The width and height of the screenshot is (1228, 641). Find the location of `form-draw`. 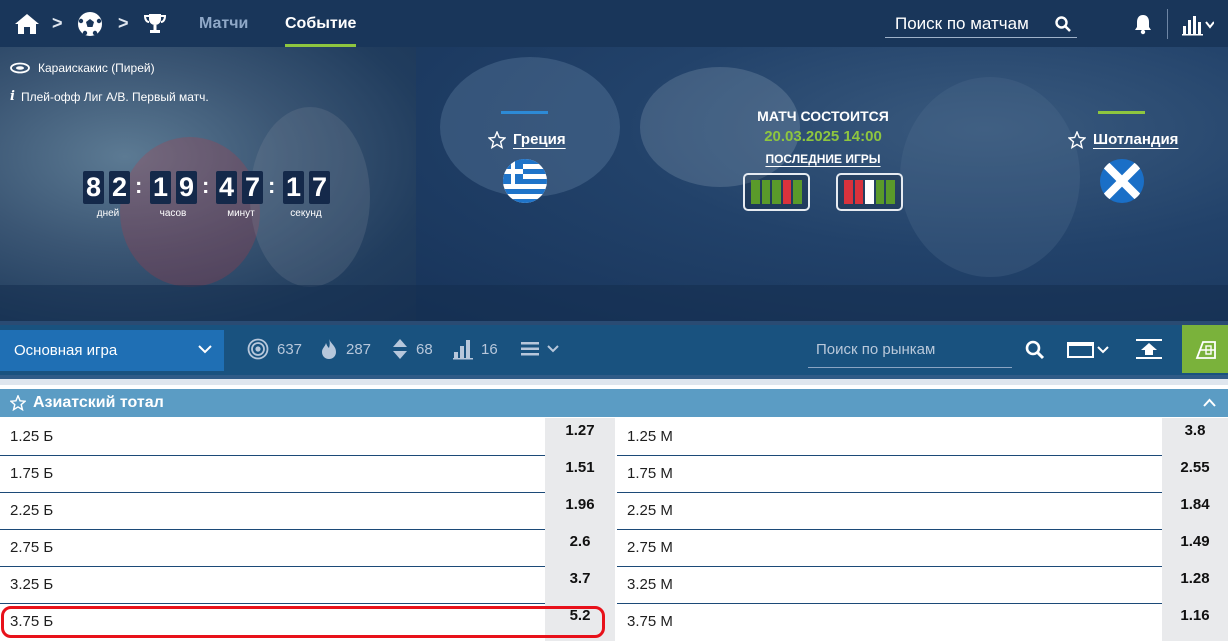

form-draw is located at coordinates (869, 192).